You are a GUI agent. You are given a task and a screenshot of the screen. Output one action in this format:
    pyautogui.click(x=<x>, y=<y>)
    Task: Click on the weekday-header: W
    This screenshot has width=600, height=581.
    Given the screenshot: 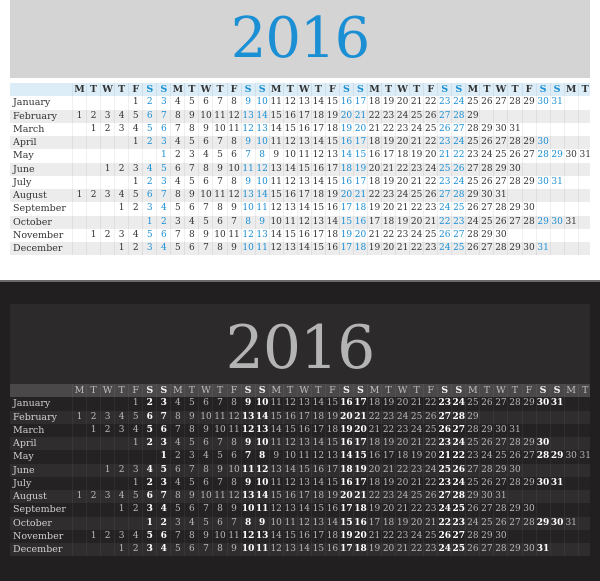 What is the action you would take?
    pyautogui.click(x=107, y=90)
    